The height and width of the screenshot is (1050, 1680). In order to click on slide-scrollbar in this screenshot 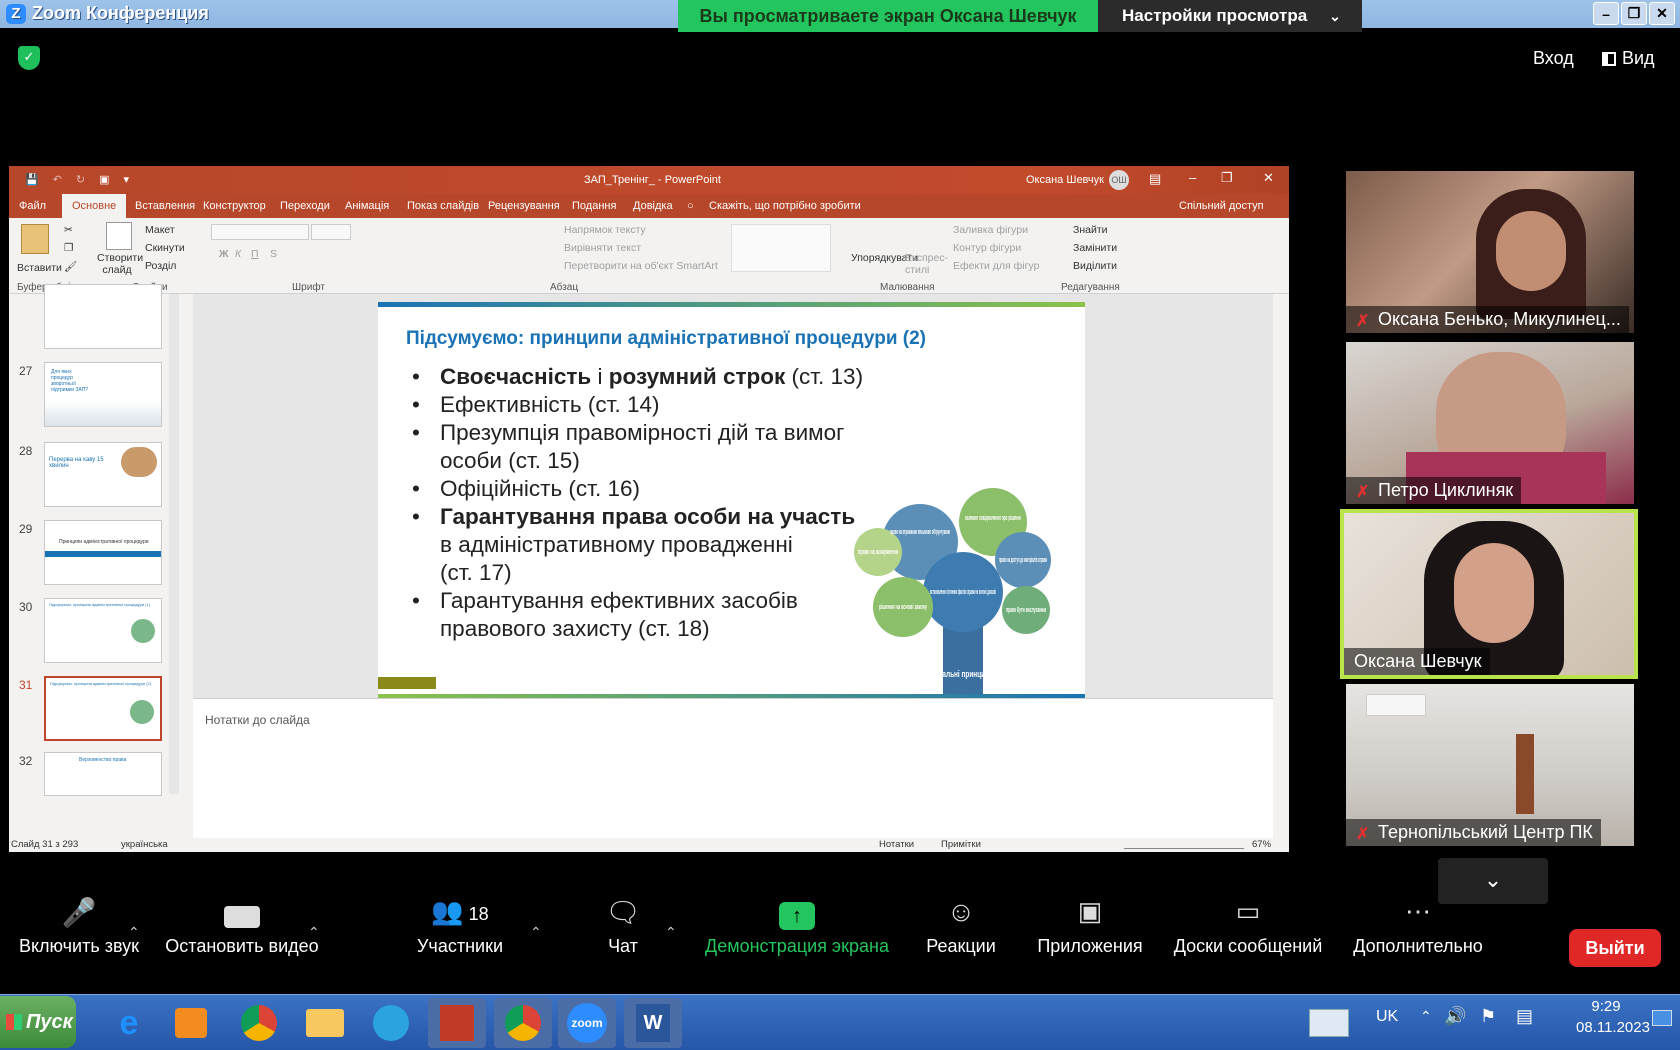, I will do `click(1280, 496)`.